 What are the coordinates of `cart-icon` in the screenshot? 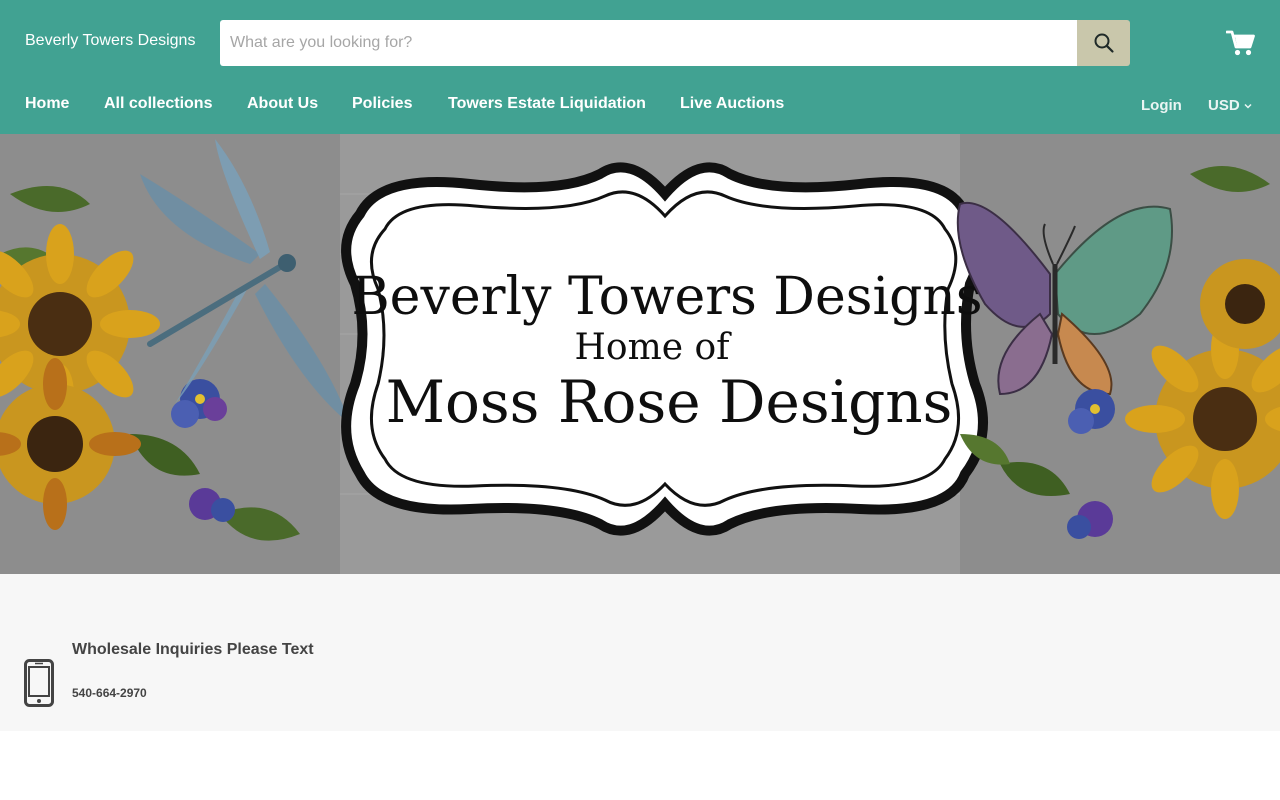 It's located at (1240, 43).